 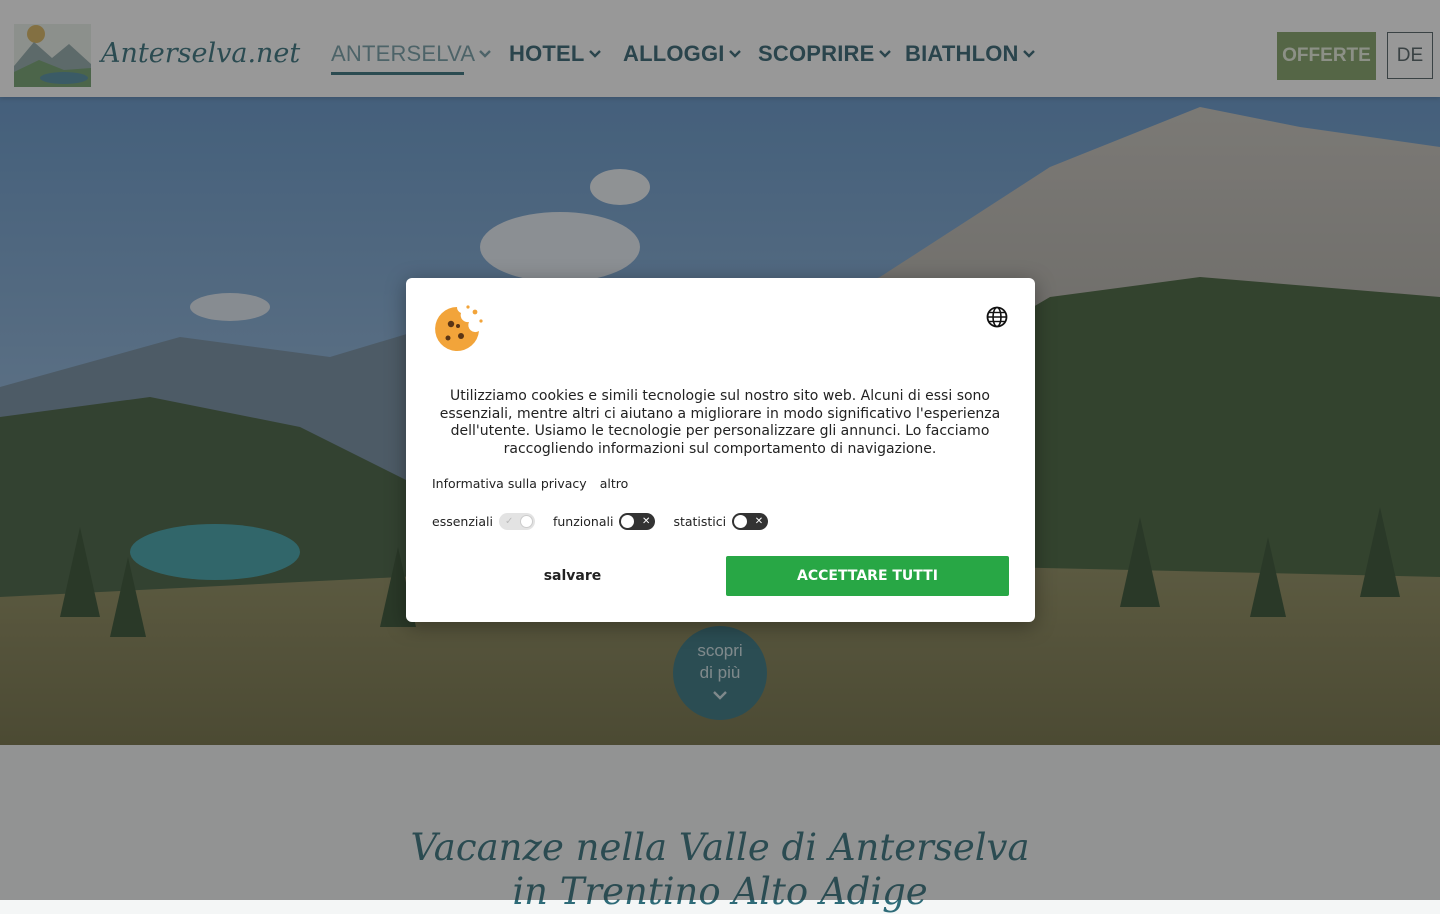 I want to click on cookie-links: Informativa sulla privacy altro, so click(x=530, y=483).